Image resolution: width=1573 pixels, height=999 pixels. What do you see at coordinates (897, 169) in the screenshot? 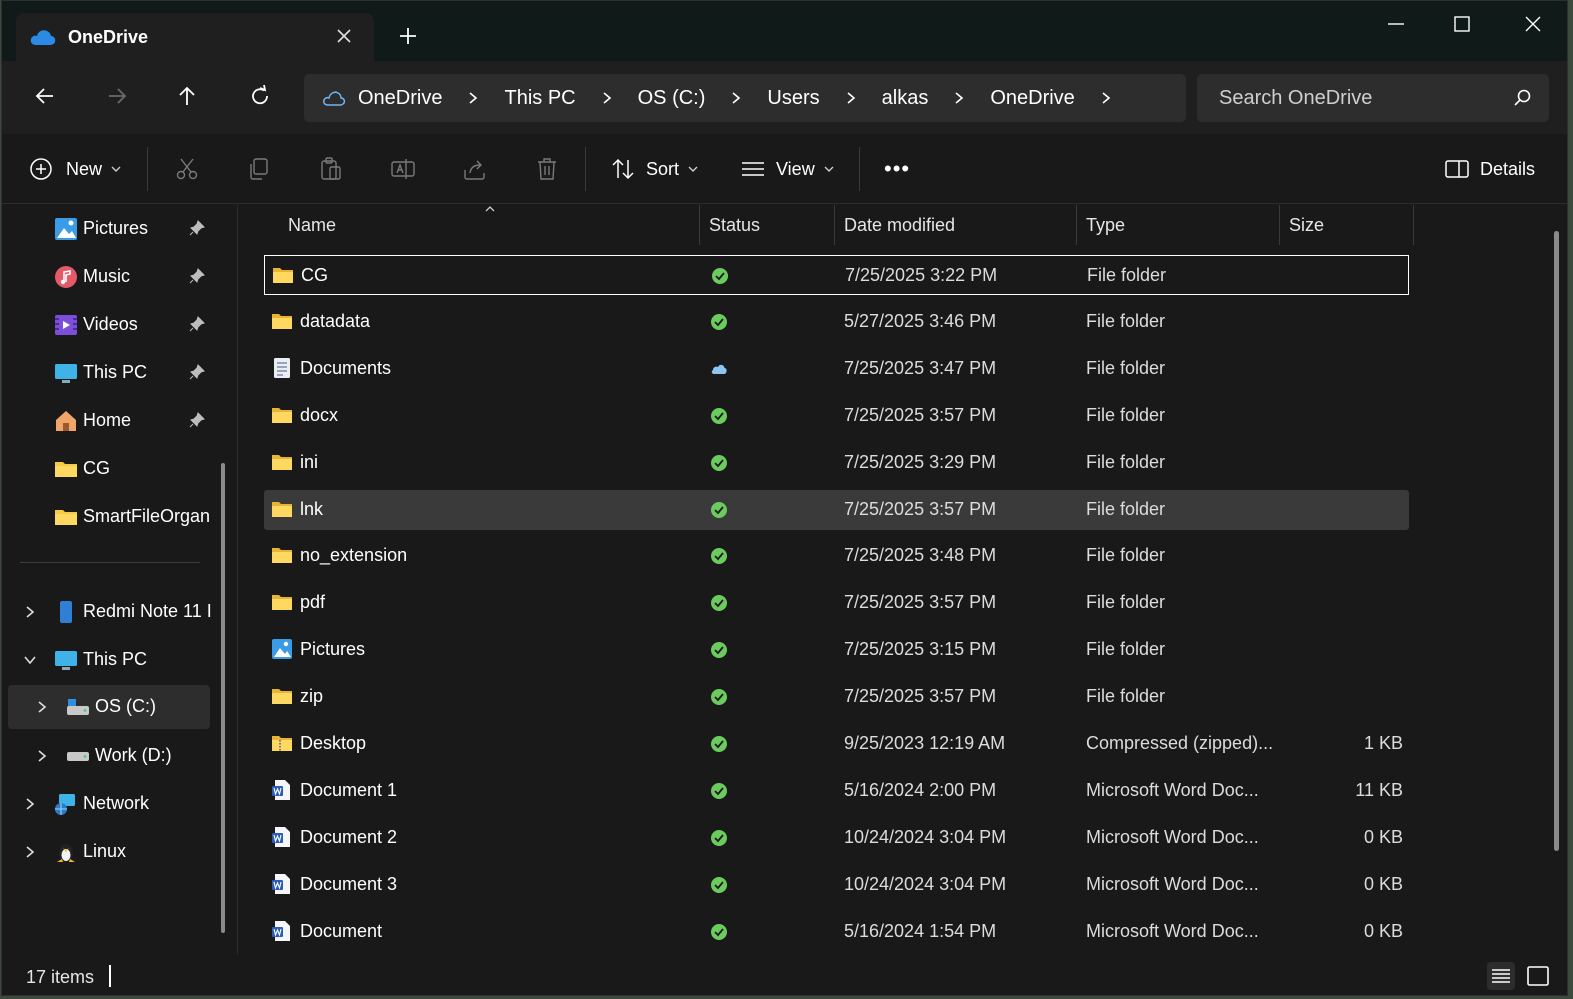
I see `more-options-button: •••` at bounding box center [897, 169].